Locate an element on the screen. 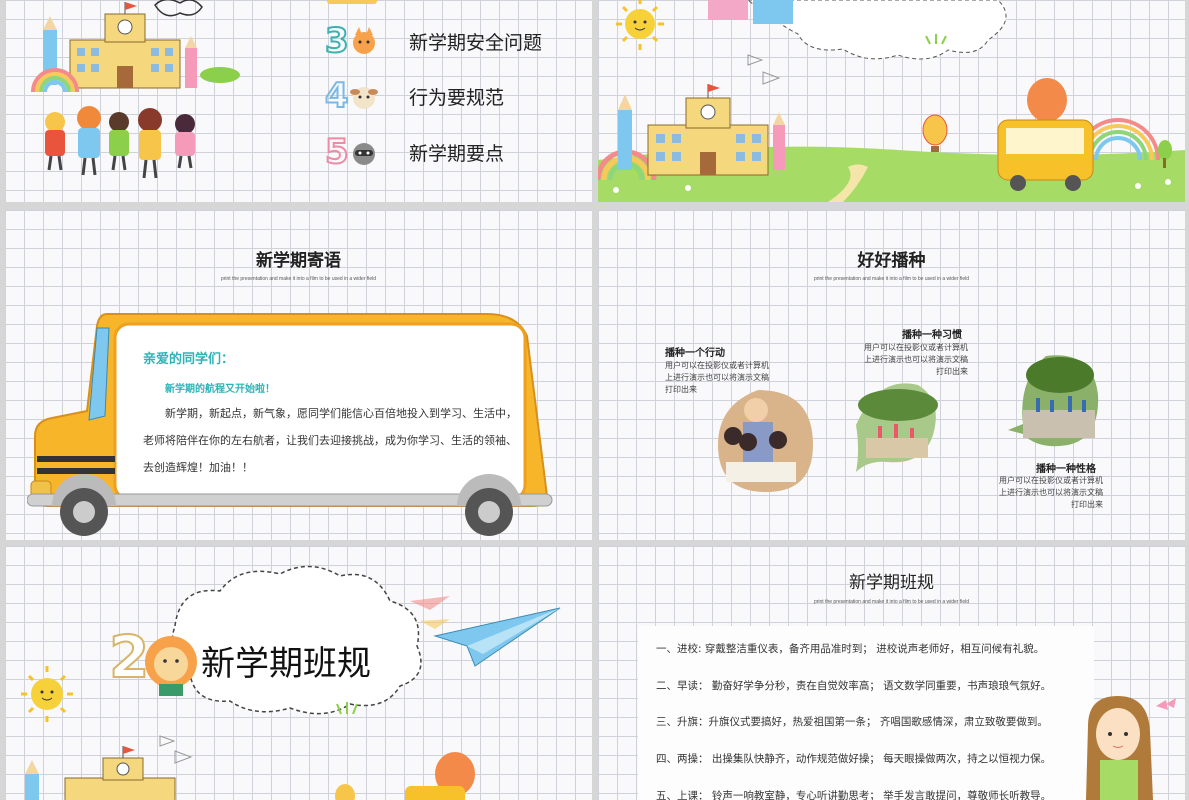 The image size is (1189, 800). seed-photos is located at coordinates (908, 423).